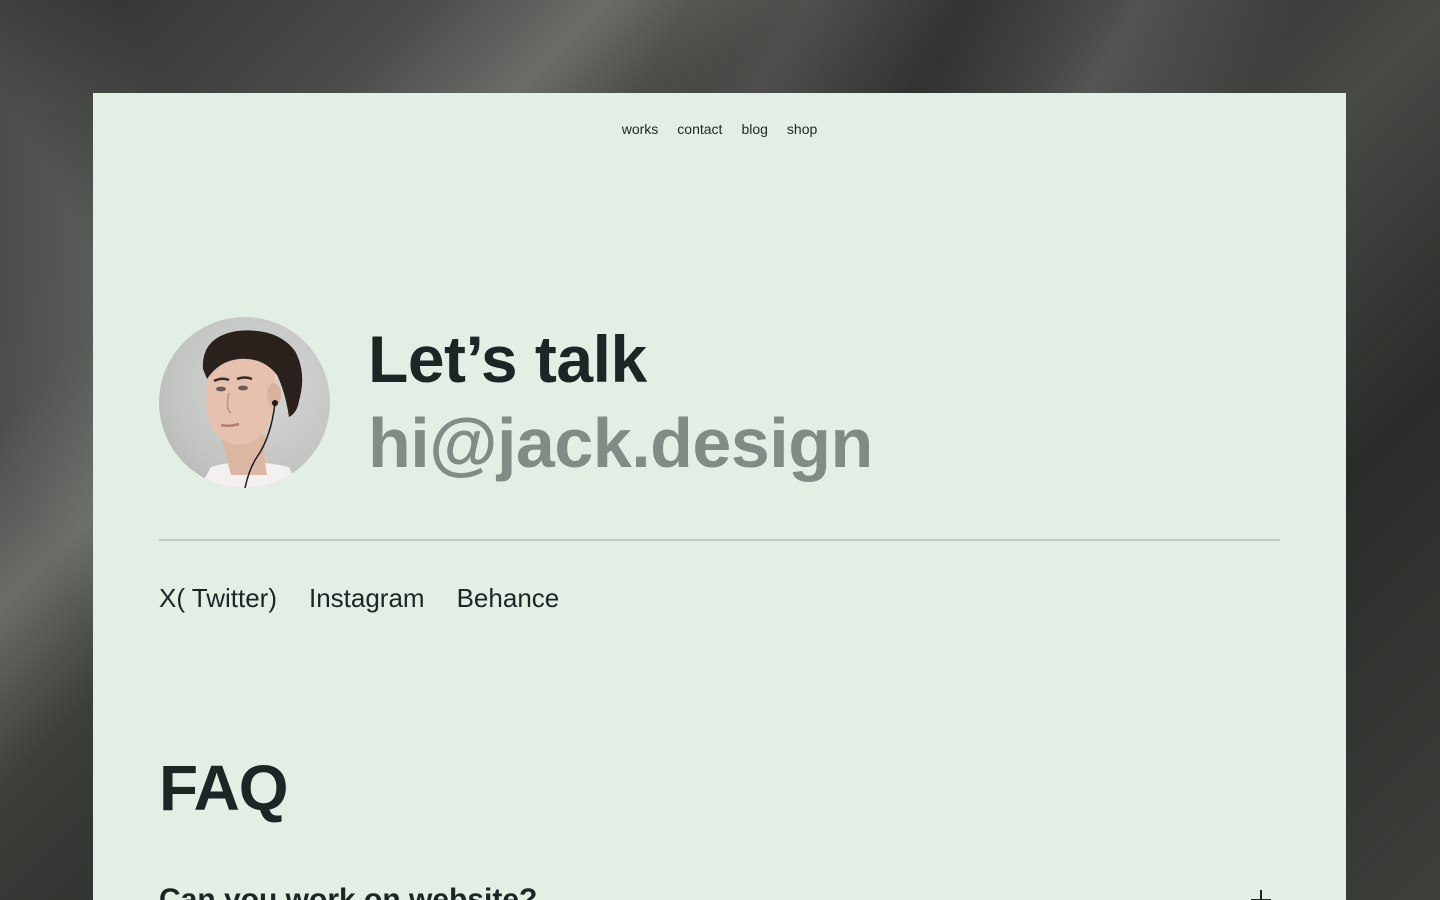  I want to click on hero-heading: Let’s talk, so click(507, 358).